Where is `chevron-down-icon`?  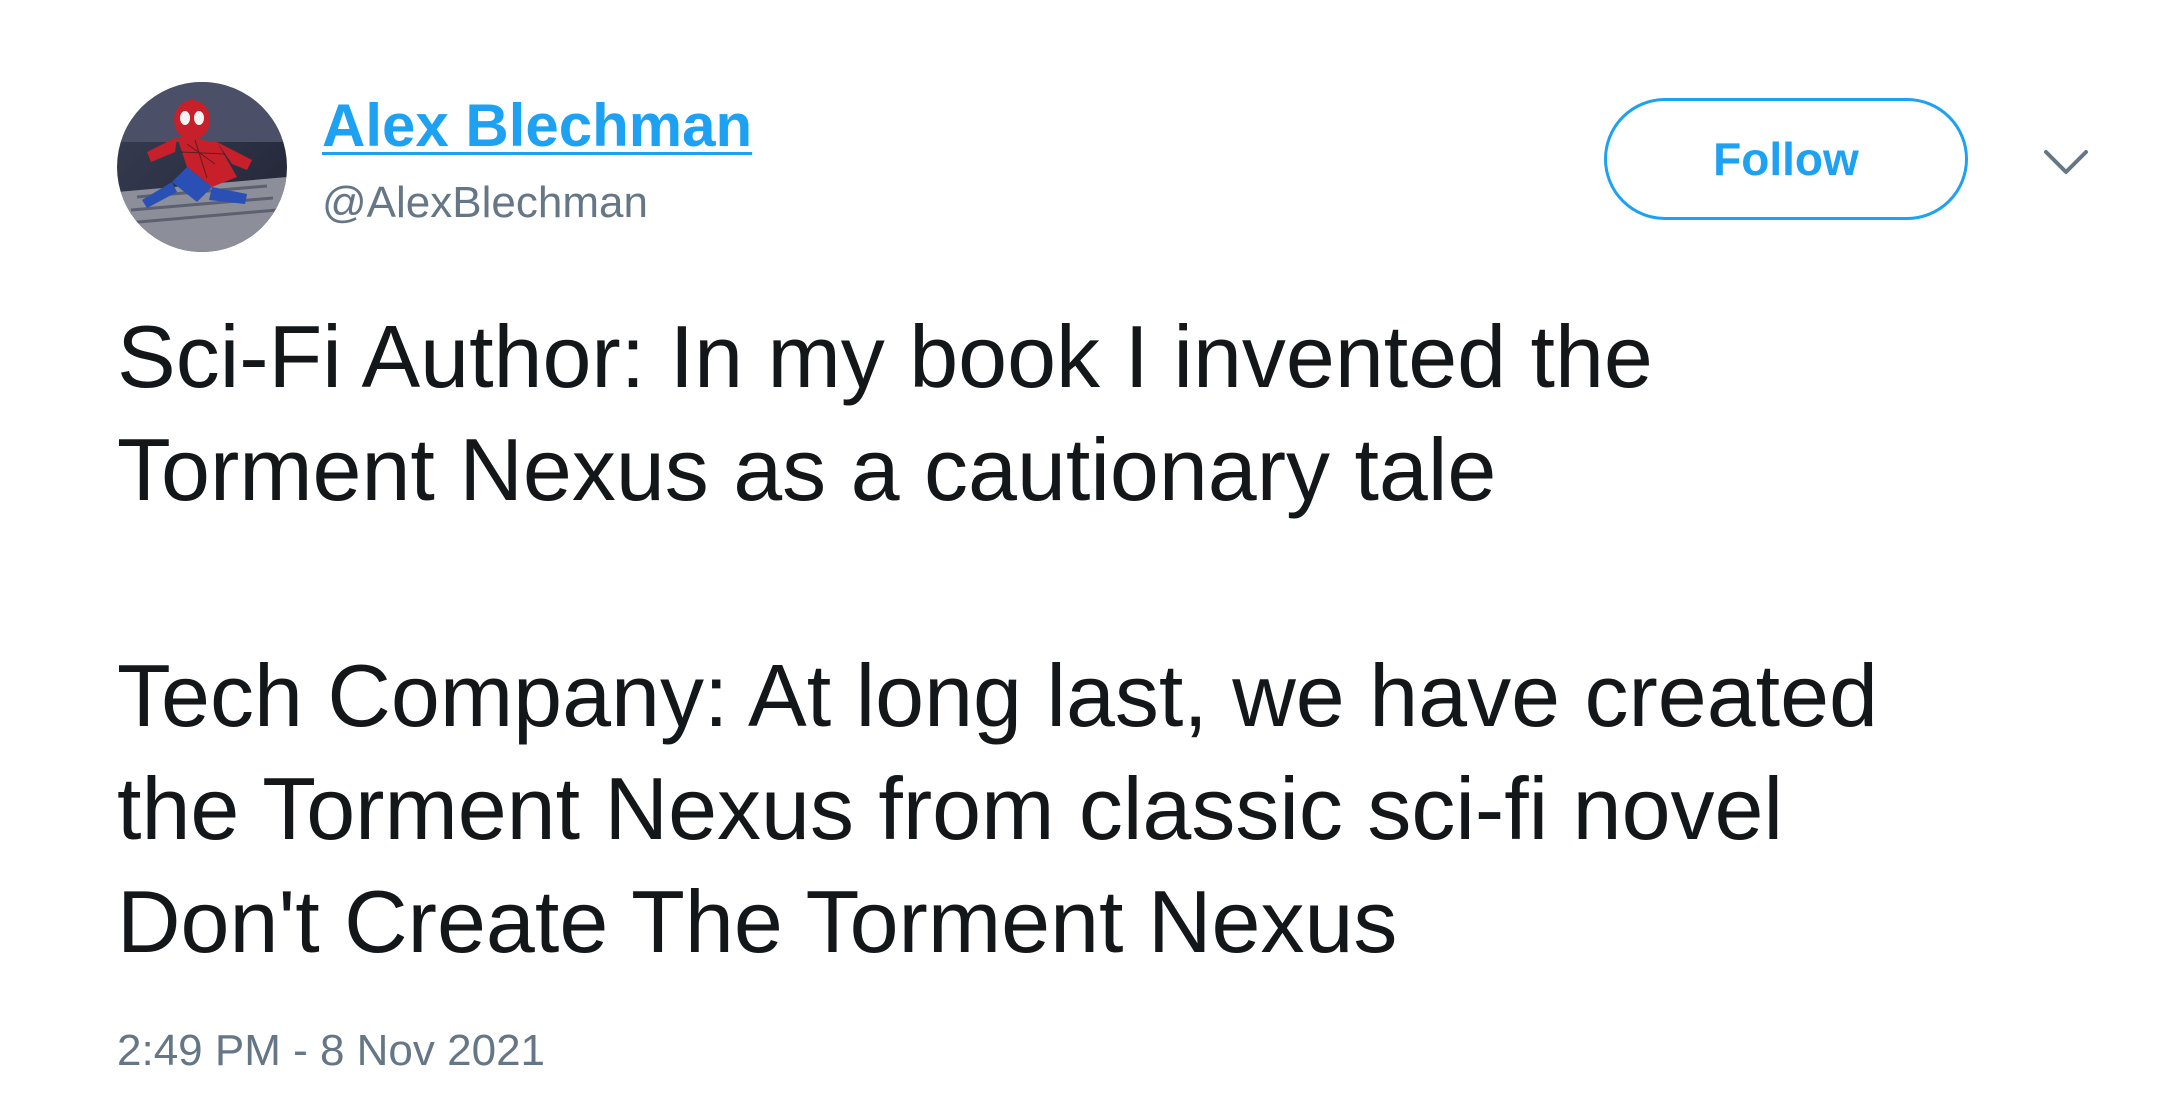
chevron-down-icon is located at coordinates (2066, 162).